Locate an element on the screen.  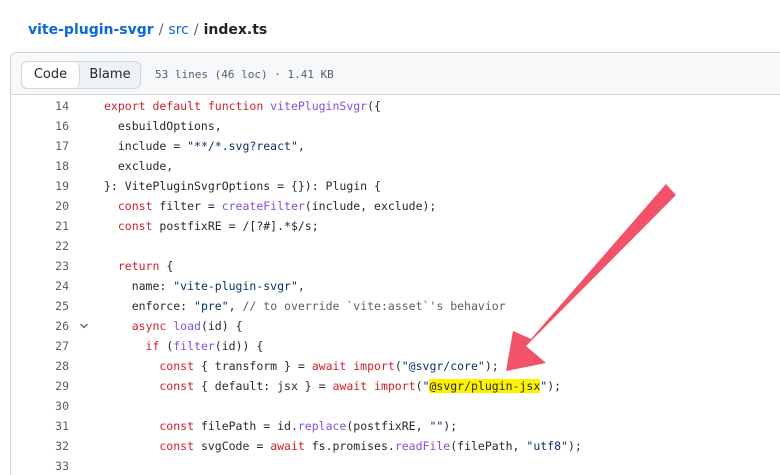
code-text: async load(id) { is located at coordinates (173, 326).